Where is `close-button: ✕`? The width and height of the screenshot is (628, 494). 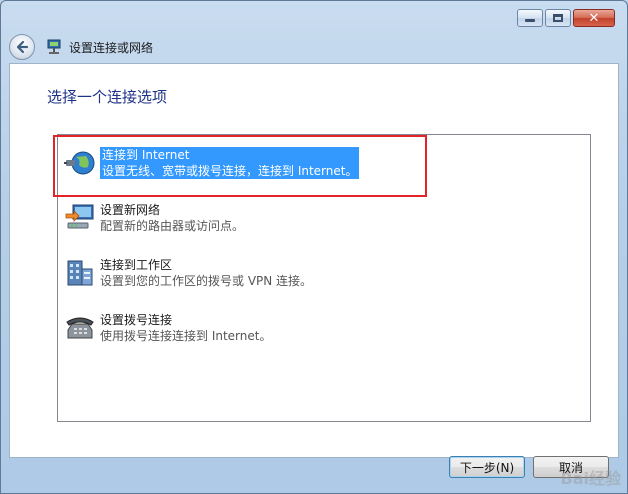 close-button: ✕ is located at coordinates (594, 18).